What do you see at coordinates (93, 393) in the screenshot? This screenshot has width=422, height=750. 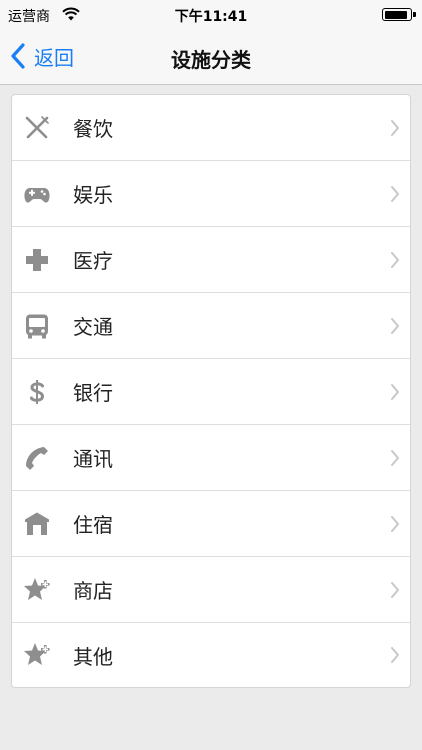 I see `category-label: 银行` at bounding box center [93, 393].